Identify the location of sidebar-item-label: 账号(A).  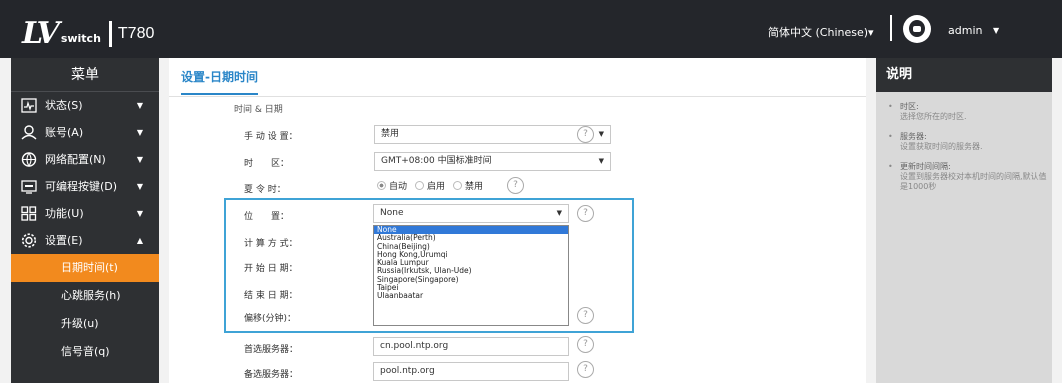
(64, 132).